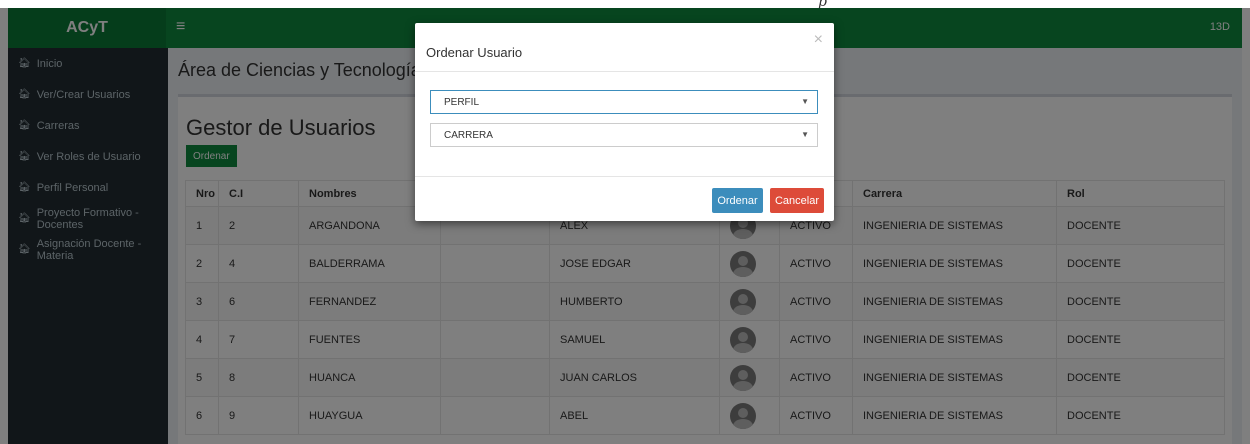  What do you see at coordinates (625, 5) in the screenshot?
I see `top-strip: p` at bounding box center [625, 5].